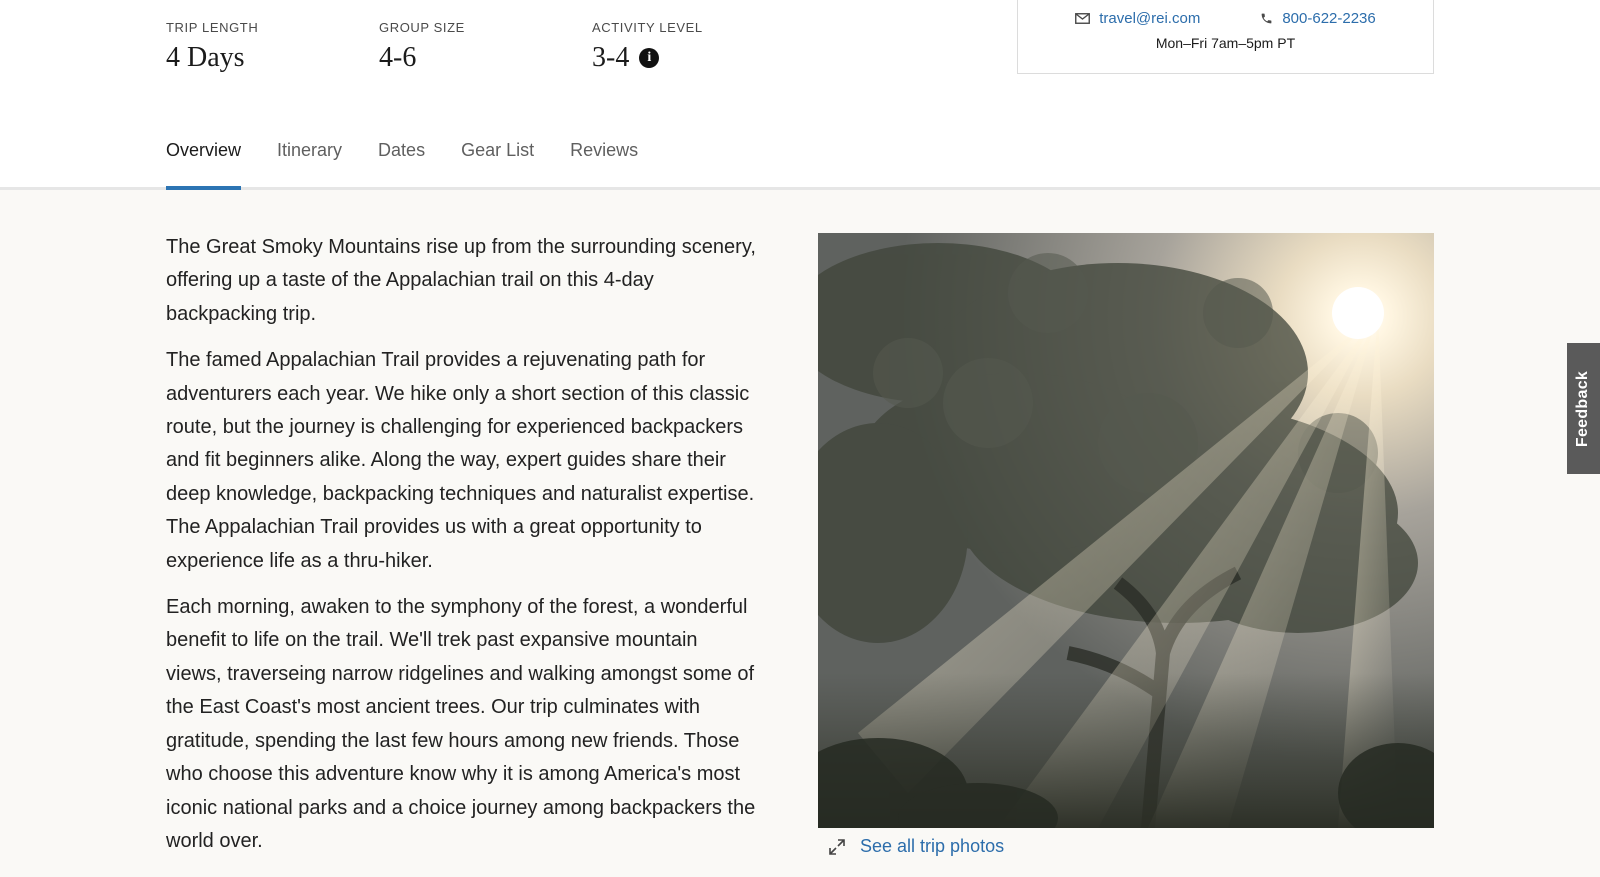 The height and width of the screenshot is (877, 1600). I want to click on stat-value: 3-4 i, so click(698, 58).